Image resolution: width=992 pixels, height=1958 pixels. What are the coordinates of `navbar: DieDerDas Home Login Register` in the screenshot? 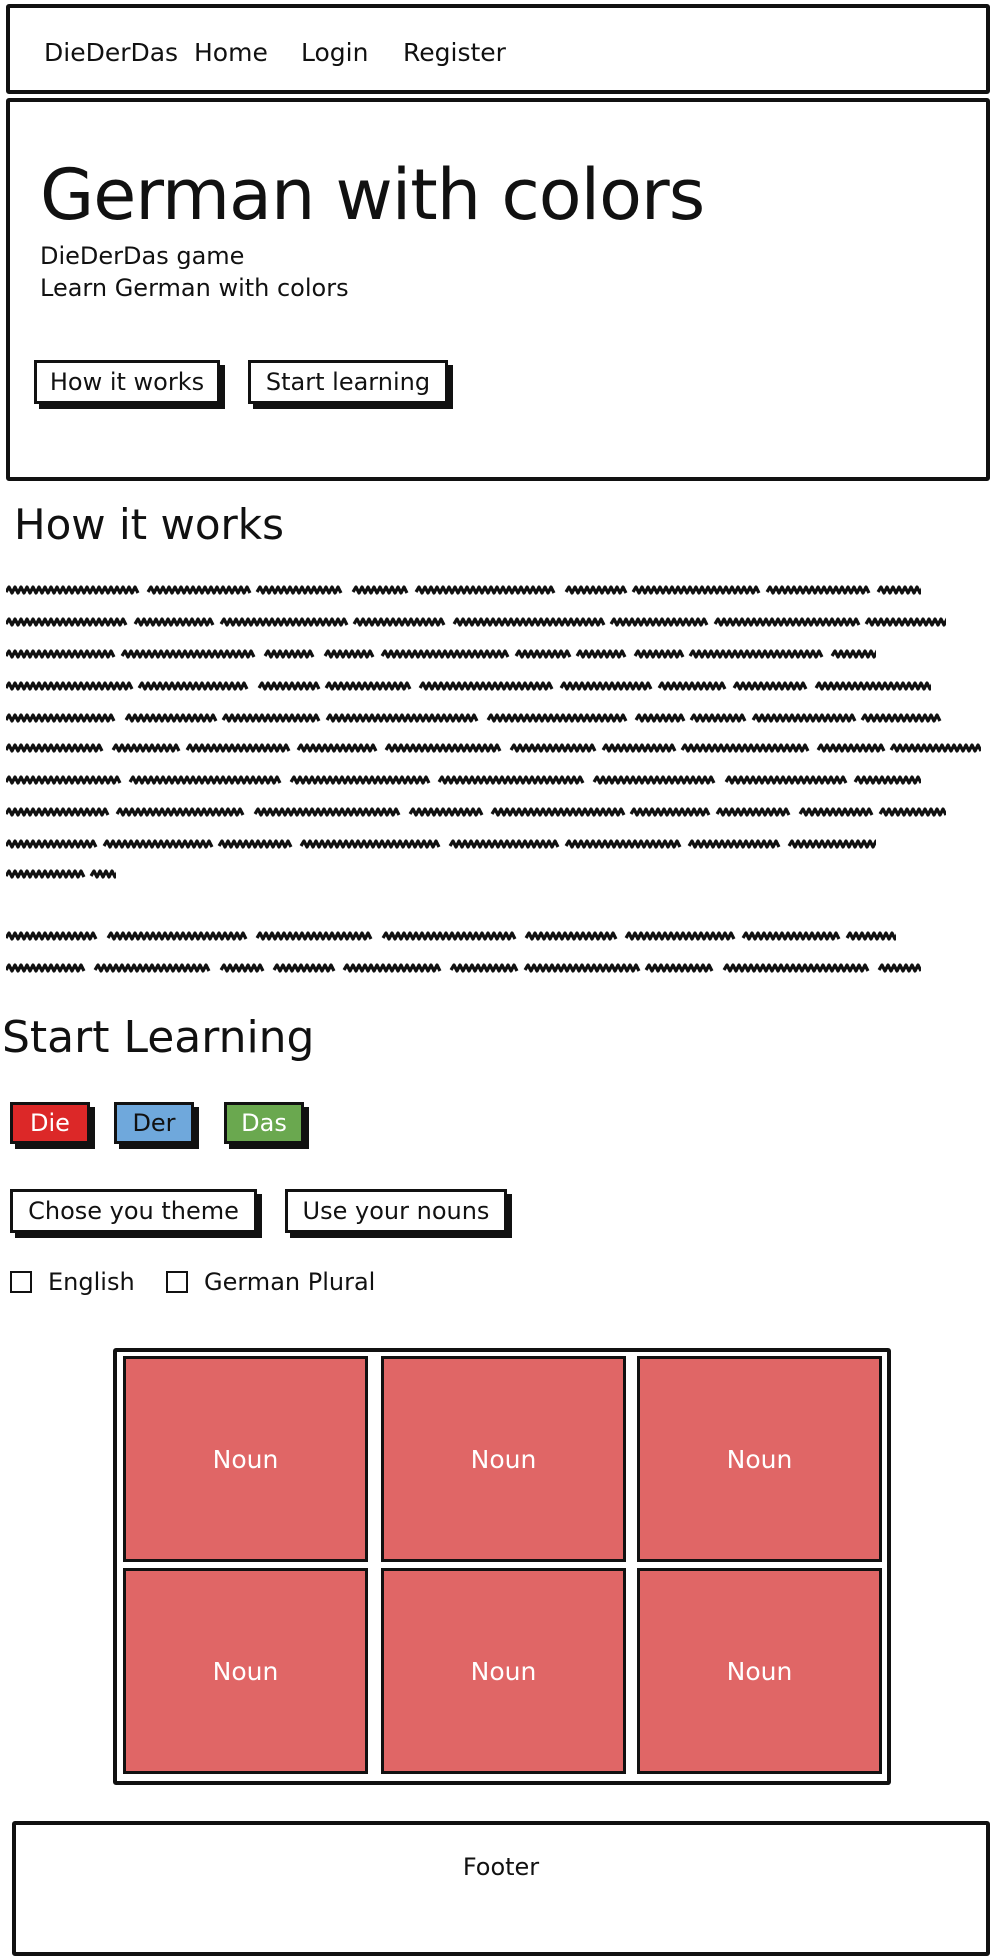 It's located at (498, 49).